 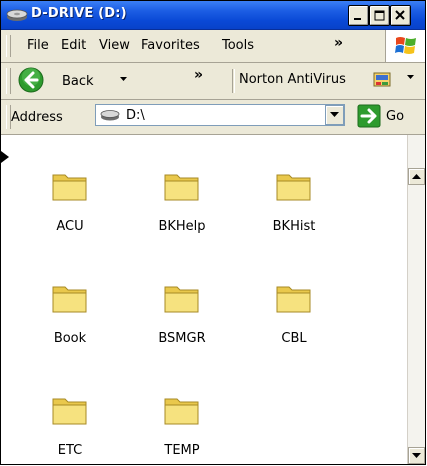 What do you see at coordinates (182, 226) in the screenshot?
I see `folder-label: BKHelp` at bounding box center [182, 226].